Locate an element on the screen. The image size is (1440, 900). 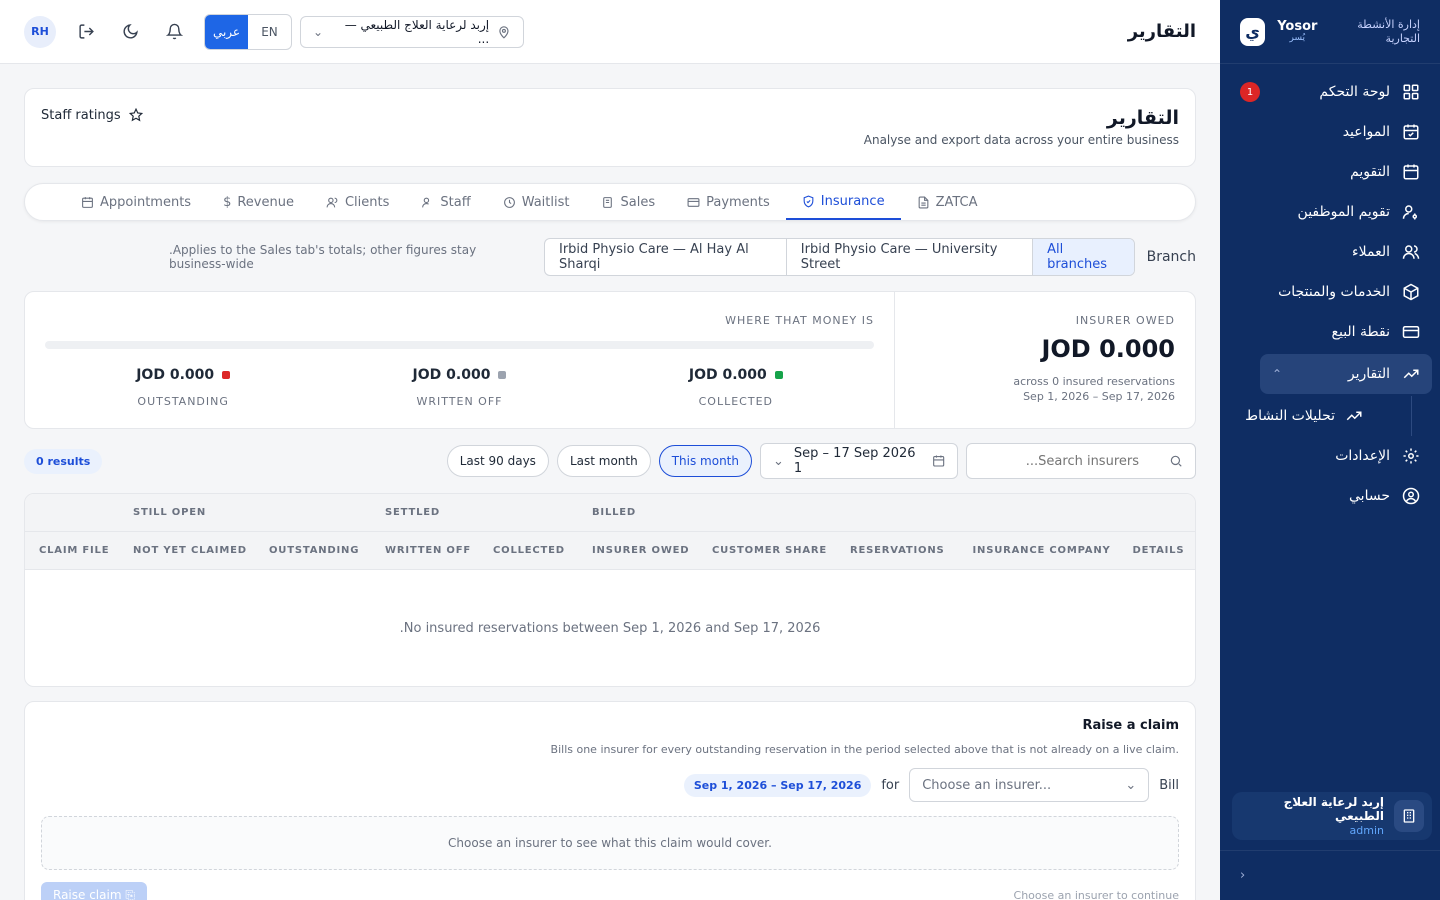
tab-staff: Staff is located at coordinates (445, 202).